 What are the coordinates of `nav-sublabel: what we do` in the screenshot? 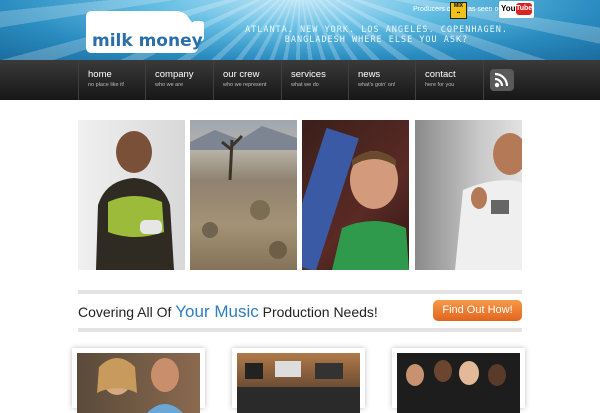 It's located at (305, 85).